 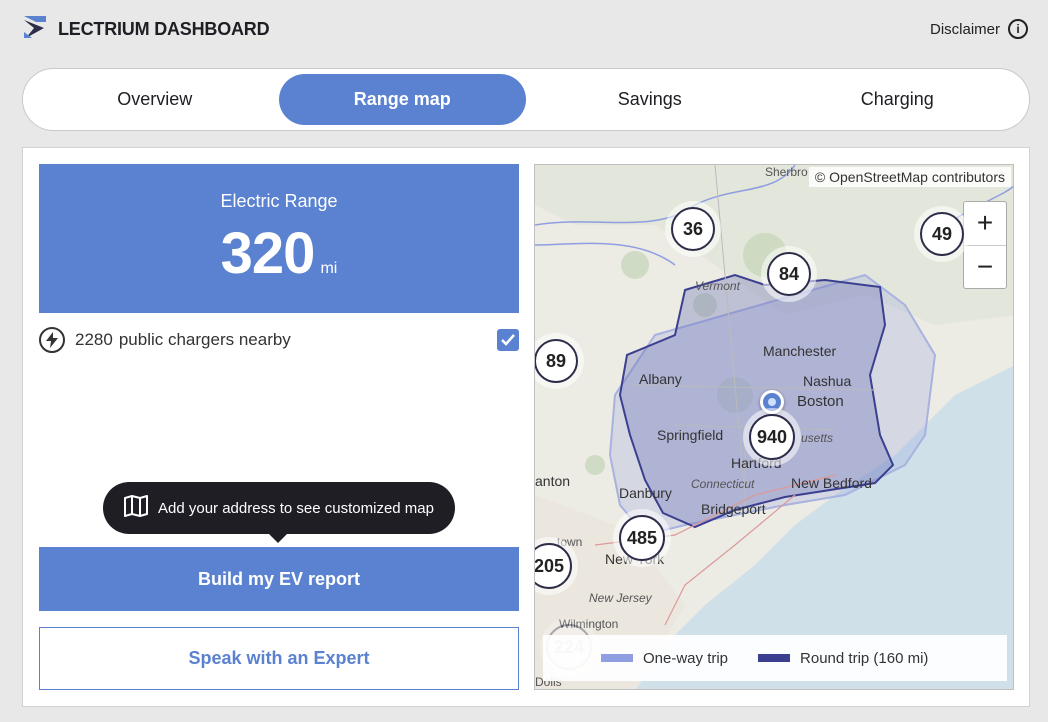 What do you see at coordinates (642, 538) in the screenshot?
I see `charger-cluster: 485` at bounding box center [642, 538].